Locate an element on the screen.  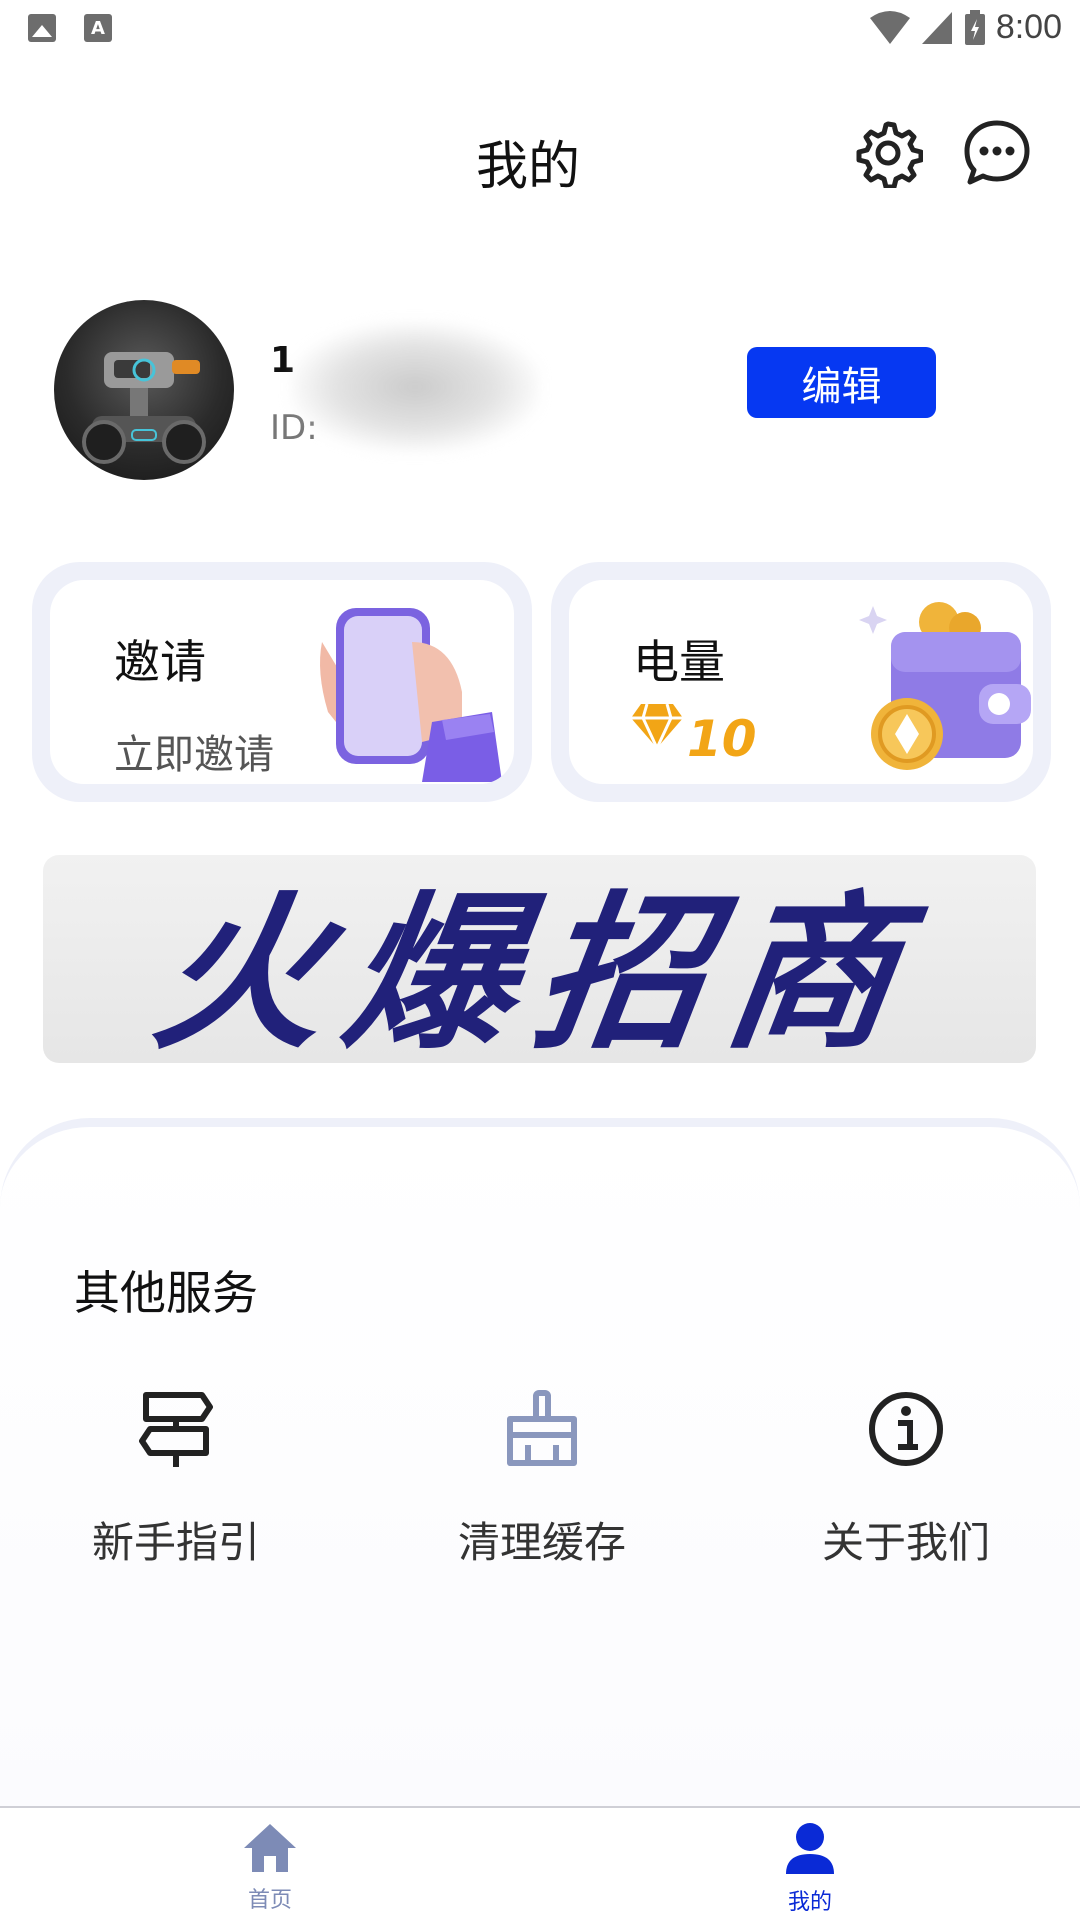
power-title: 电量 is located at coordinates (679, 662).